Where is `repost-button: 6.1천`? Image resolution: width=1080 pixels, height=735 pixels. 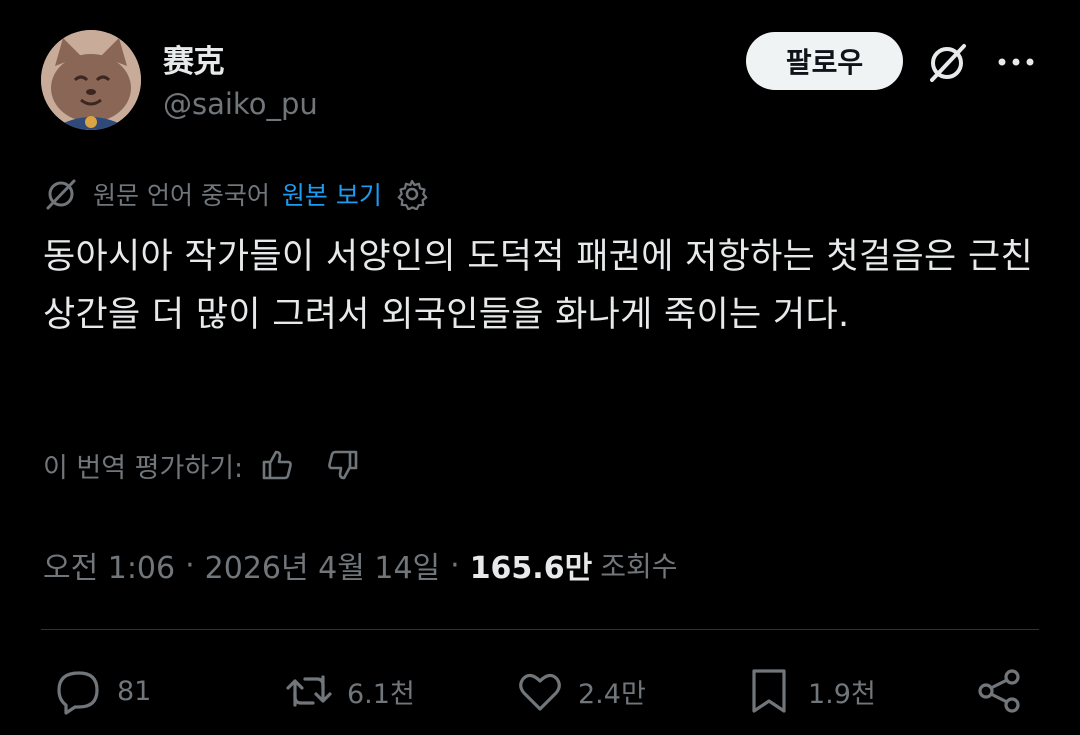
repost-button: 6.1천 is located at coordinates (350, 691).